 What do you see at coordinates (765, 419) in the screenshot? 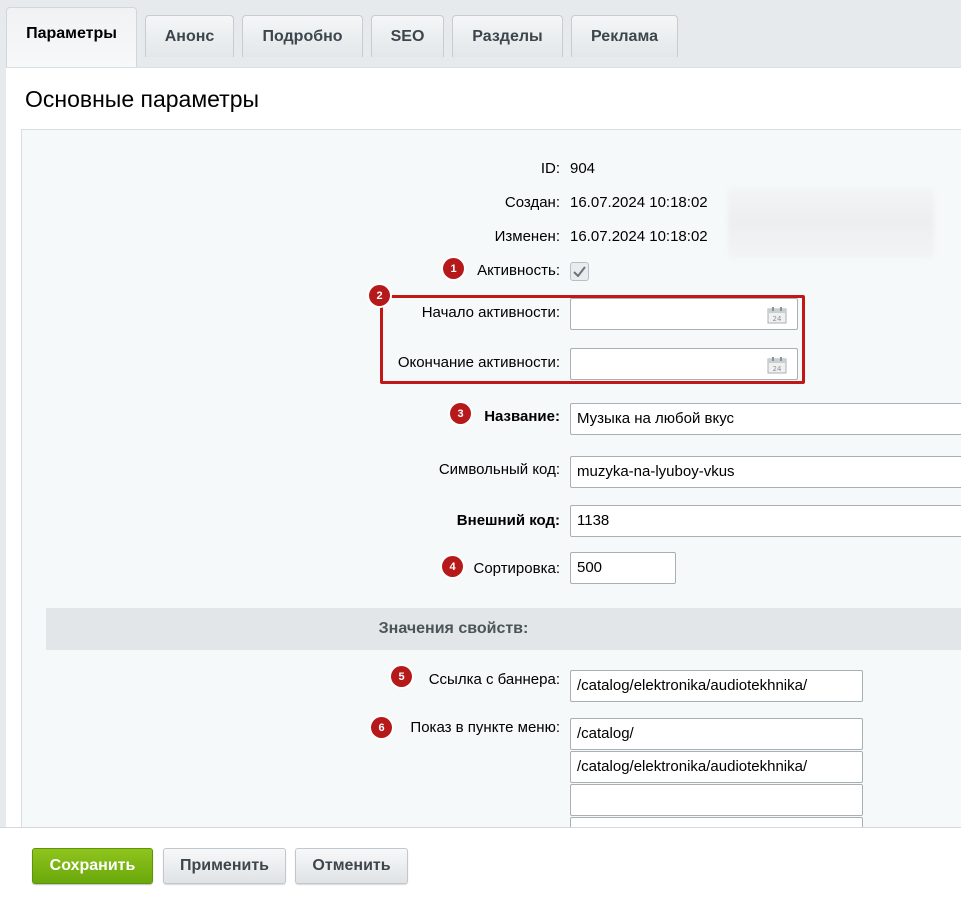
I see `name-input: Музыка на любой вкус` at bounding box center [765, 419].